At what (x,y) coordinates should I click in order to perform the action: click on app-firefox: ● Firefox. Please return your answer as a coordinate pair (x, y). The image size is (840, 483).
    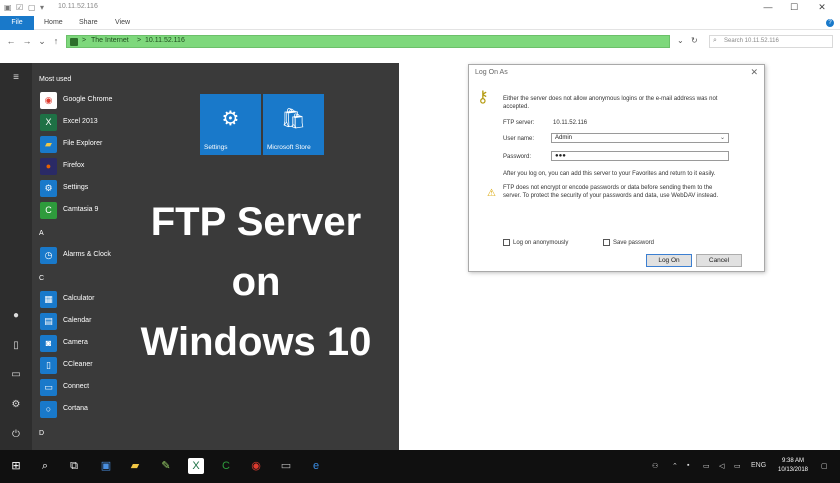
    Looking at the image, I should click on (113, 167).